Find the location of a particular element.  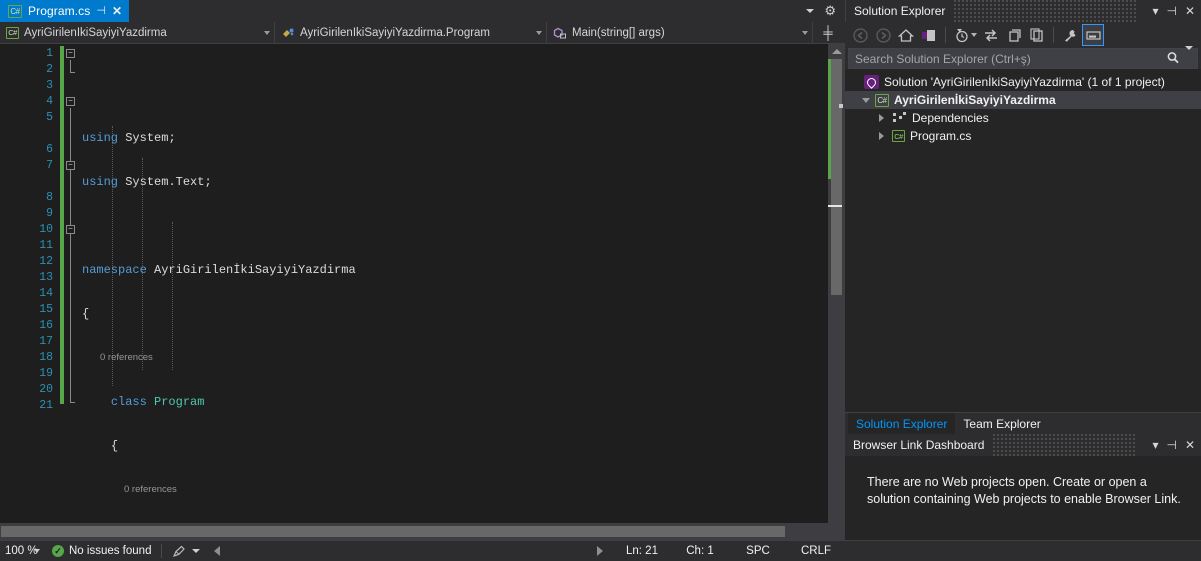

codelens-class: 0 references is located at coordinates (453, 358).